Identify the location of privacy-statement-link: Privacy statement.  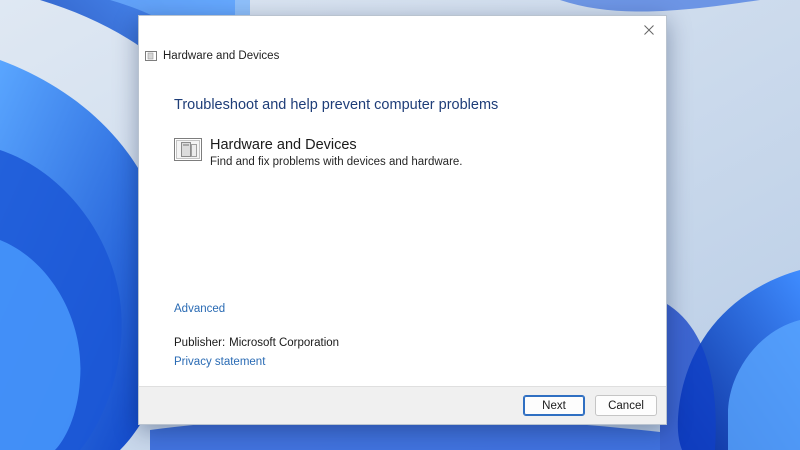
(219, 362).